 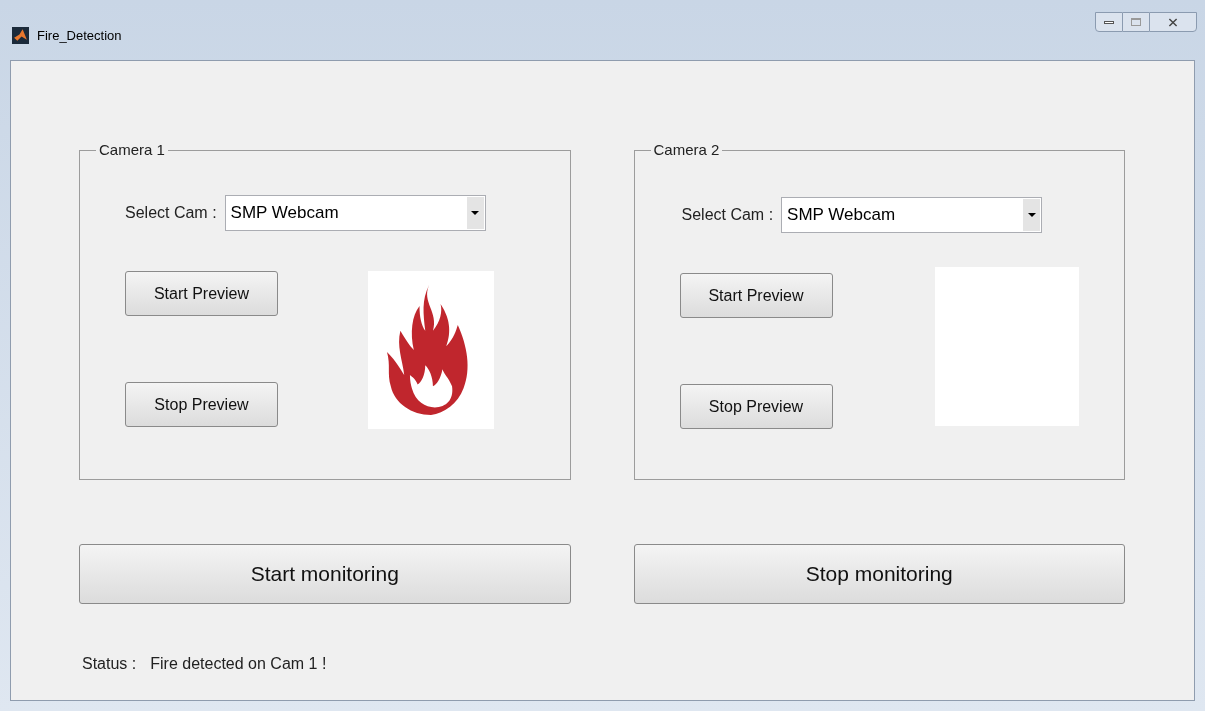 I want to click on app-icon, so click(x=20, y=36).